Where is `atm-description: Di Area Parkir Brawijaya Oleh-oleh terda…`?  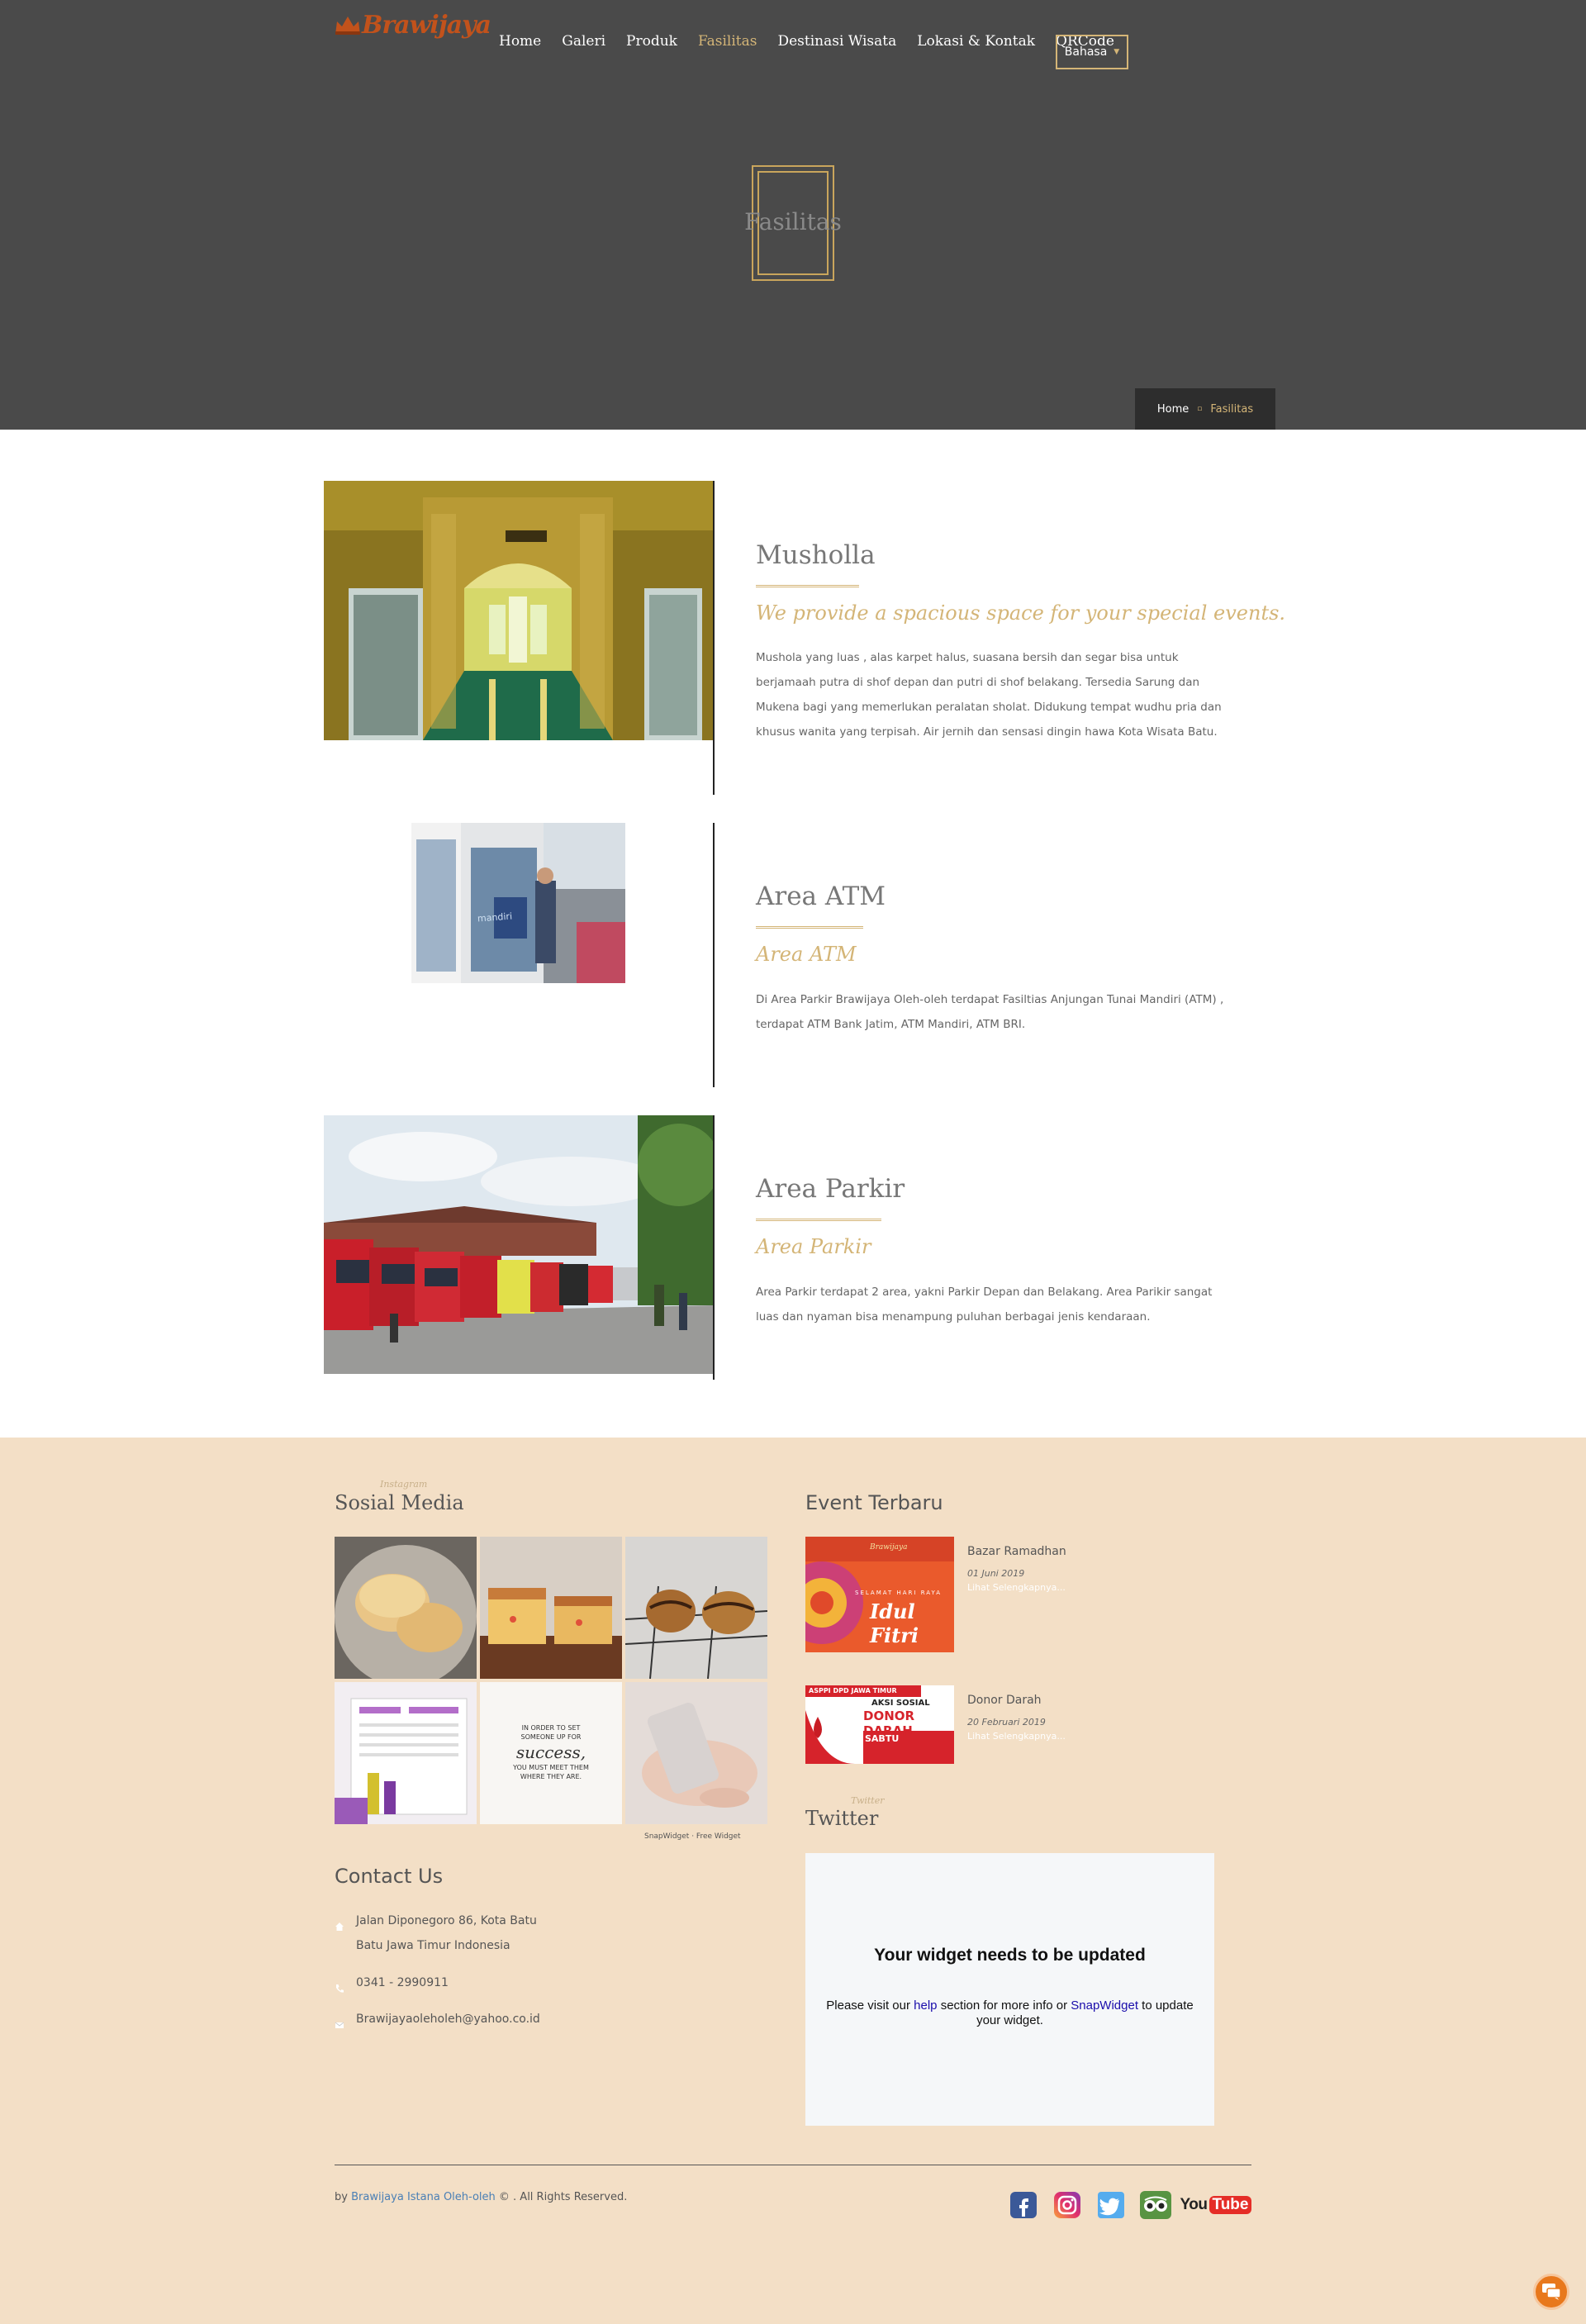 atm-description: Di Area Parkir Brawijaya Oleh-oleh terda… is located at coordinates (990, 1012).